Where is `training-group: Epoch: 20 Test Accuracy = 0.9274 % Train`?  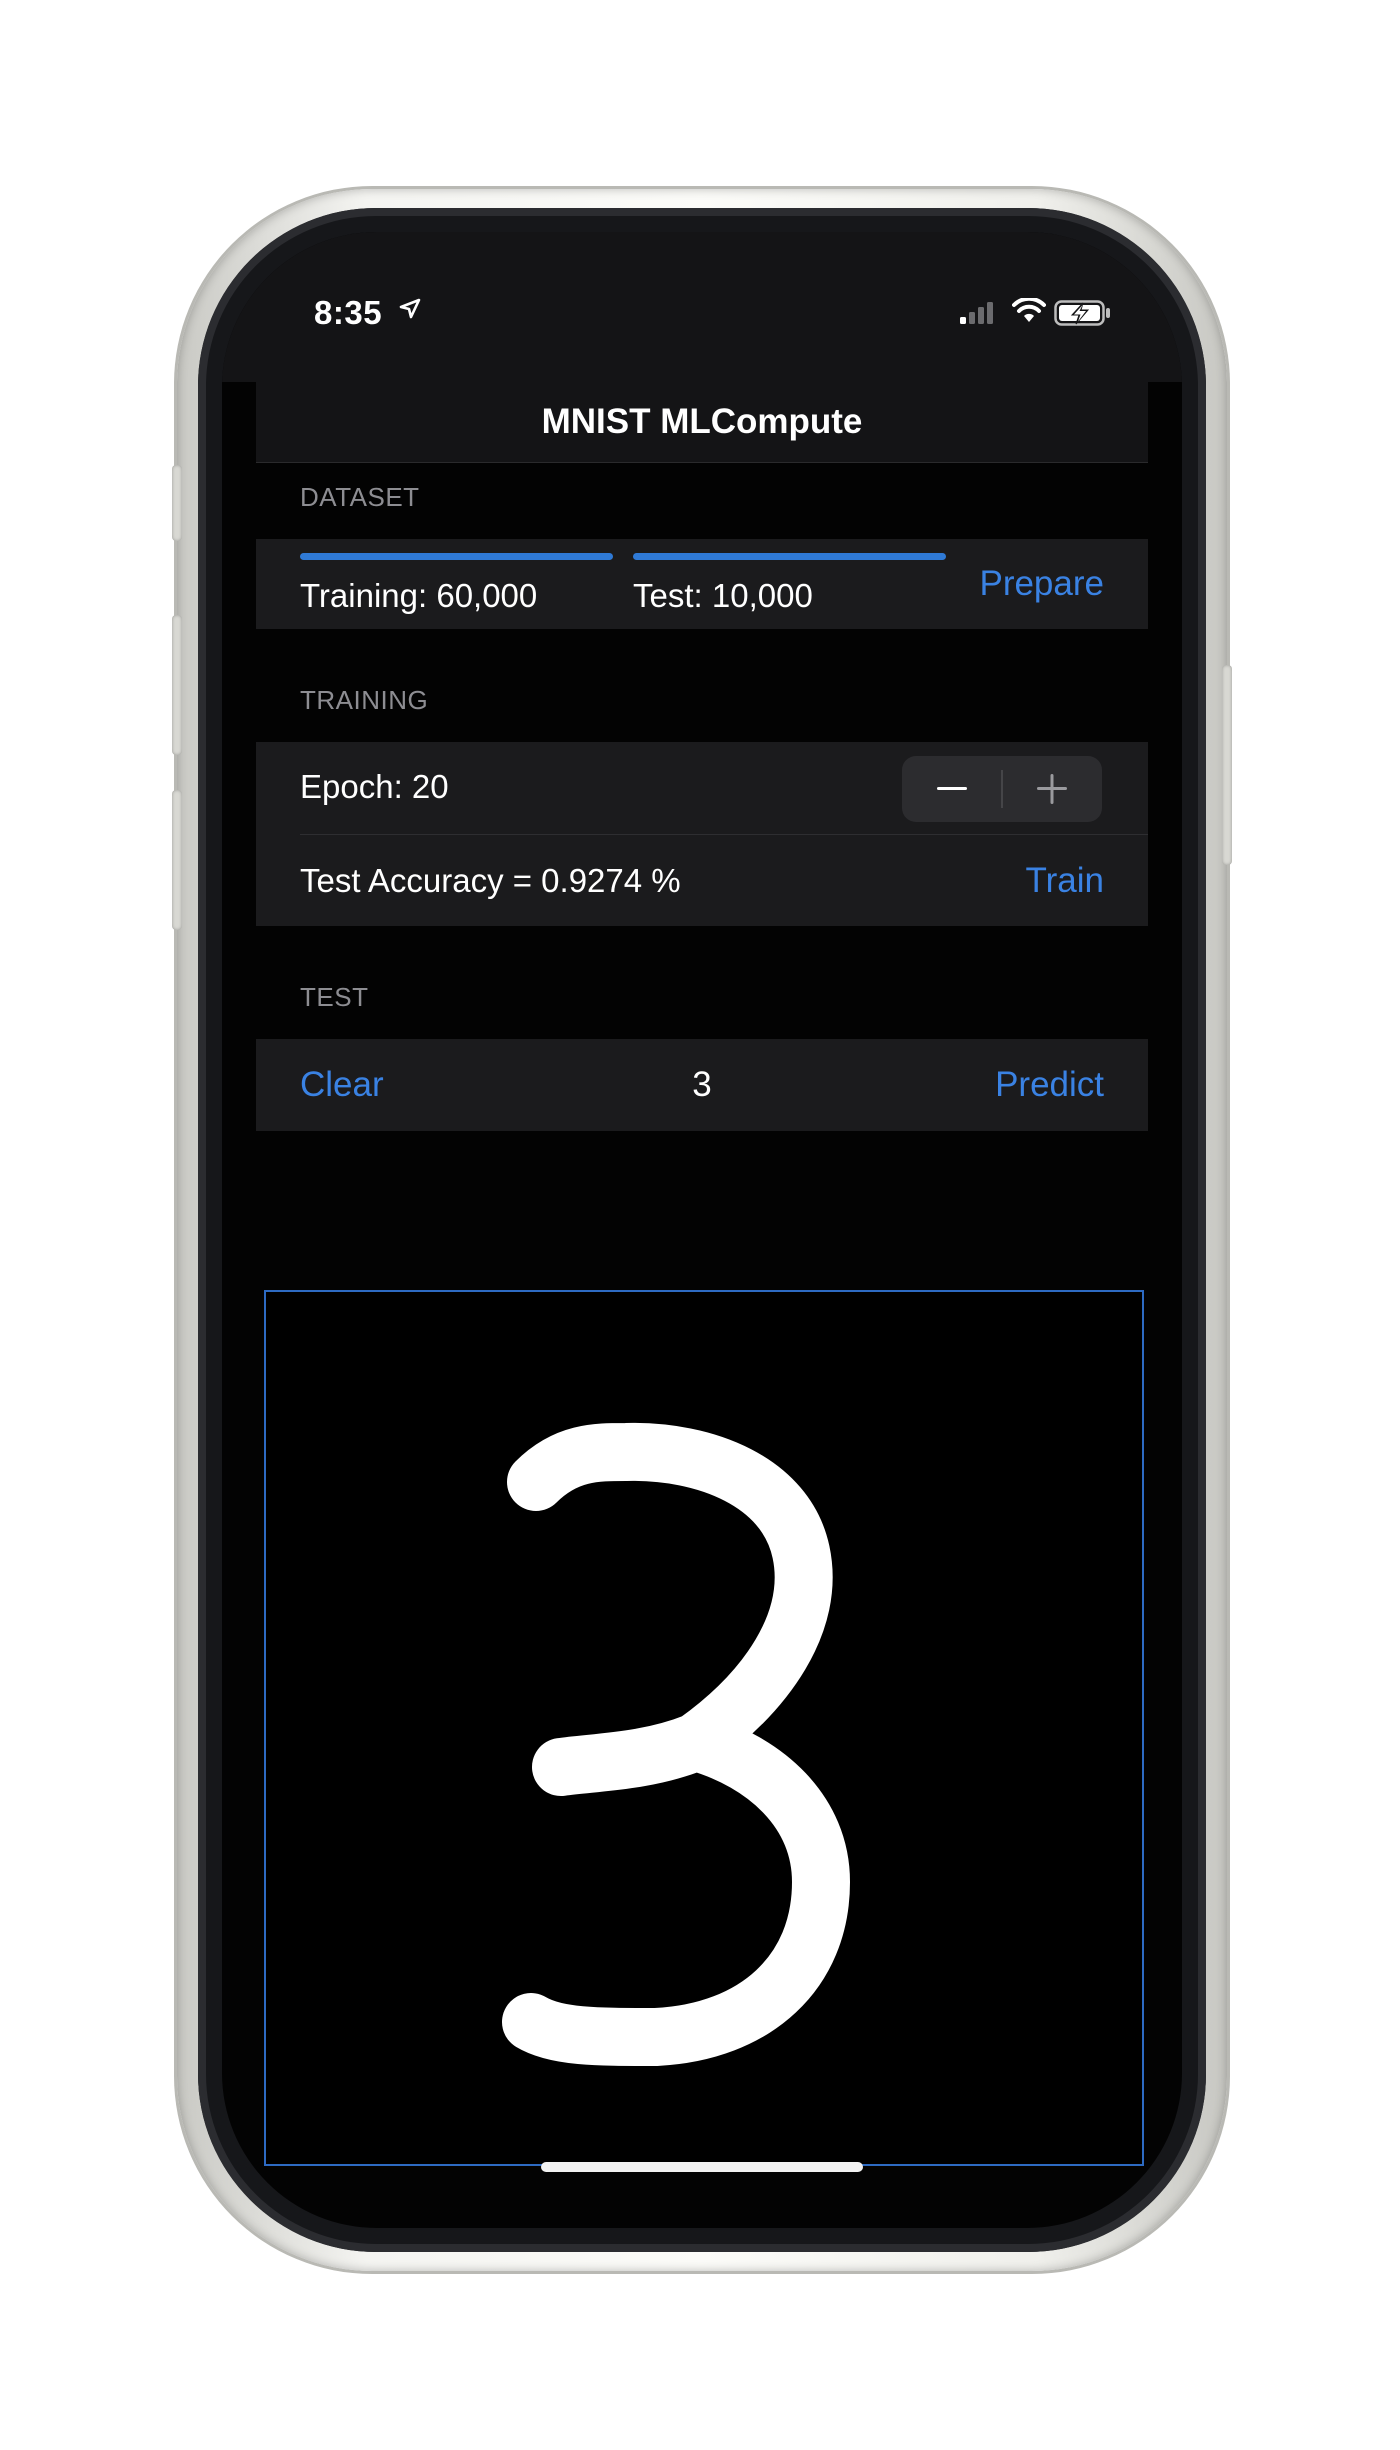
training-group: Epoch: 20 Test Accuracy = 0.9274 % Train is located at coordinates (702, 834).